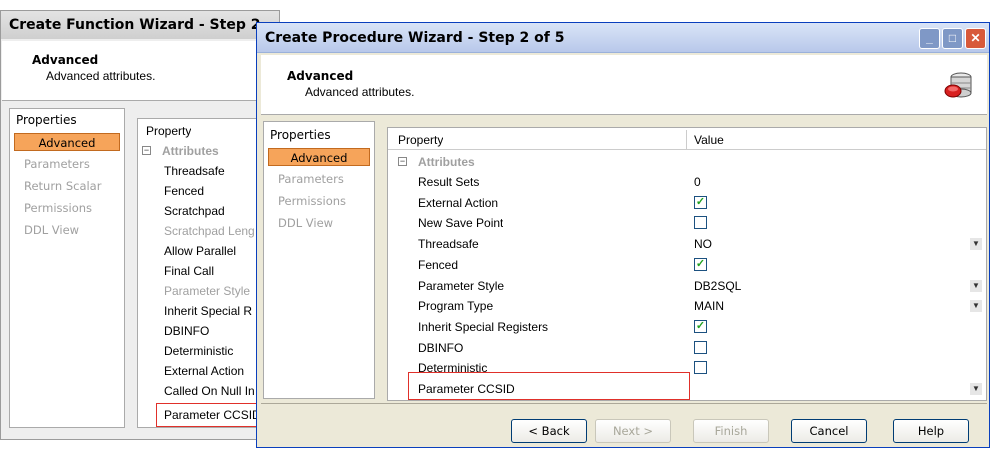 The height and width of the screenshot is (451, 990). I want to click on function-row-label: Parameter Style, so click(207, 291).